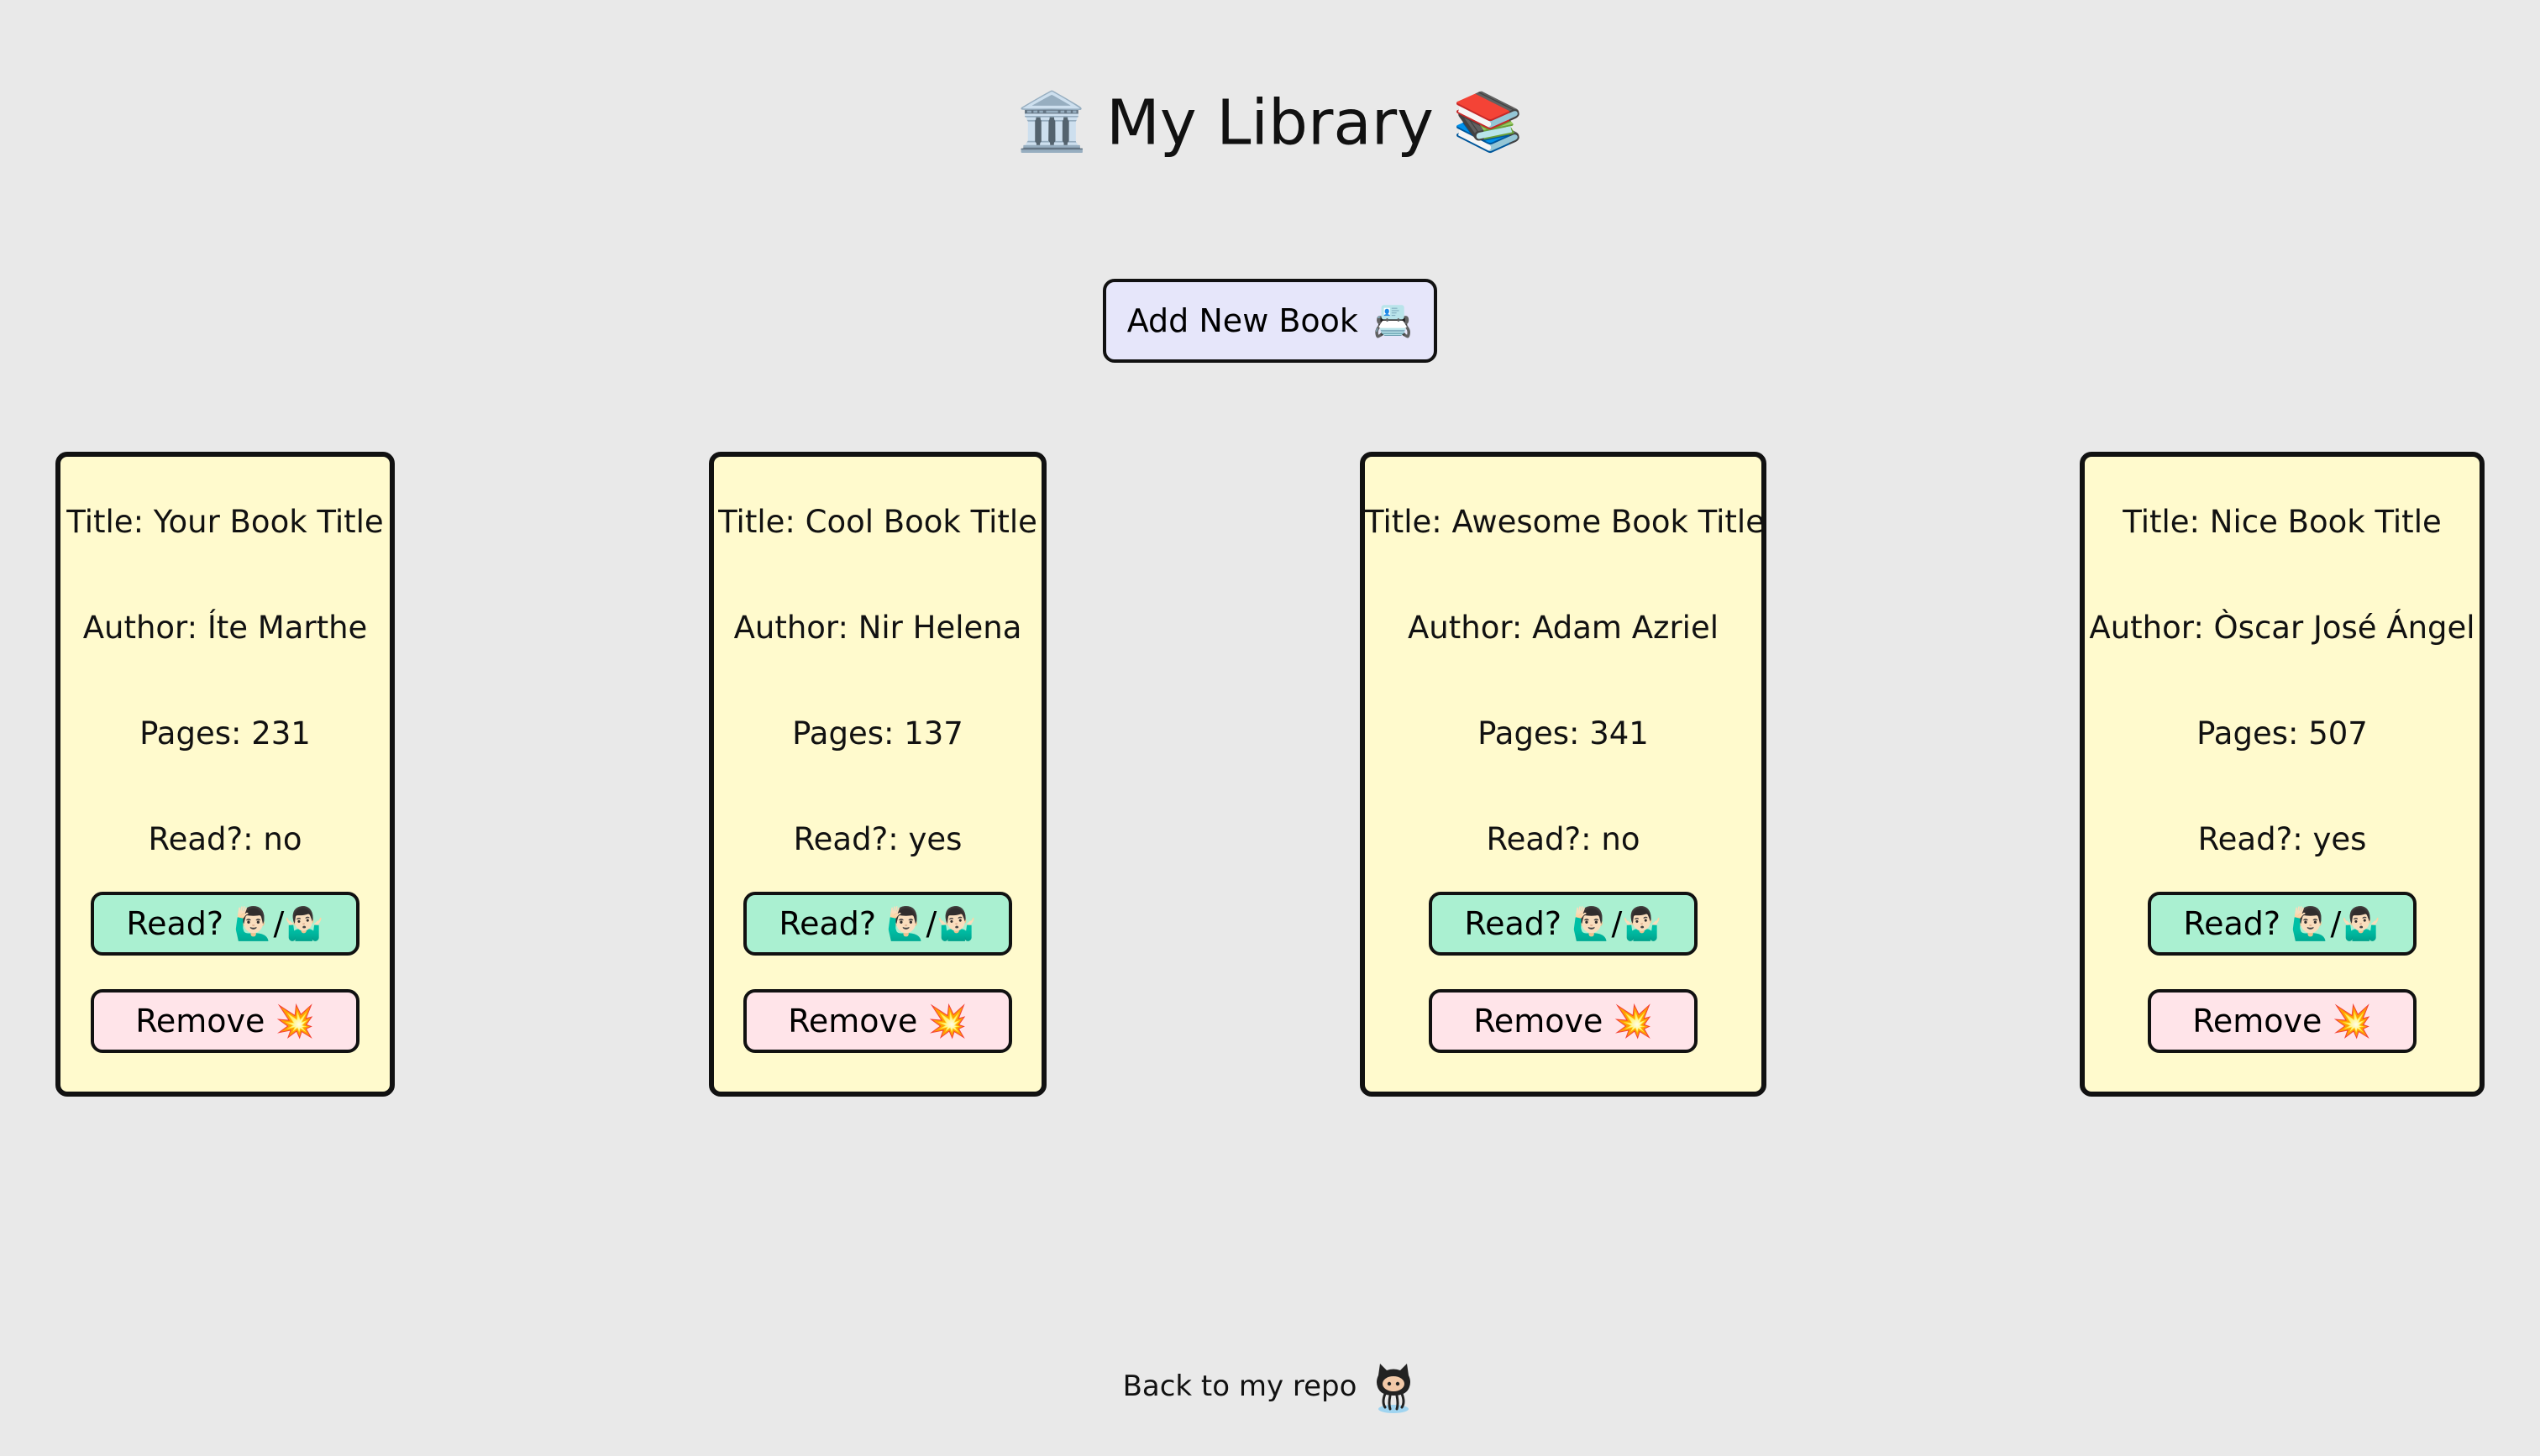 Image resolution: width=2540 pixels, height=1456 pixels. Describe the element at coordinates (877, 733) in the screenshot. I see `book-pages: Pages: 137` at that location.